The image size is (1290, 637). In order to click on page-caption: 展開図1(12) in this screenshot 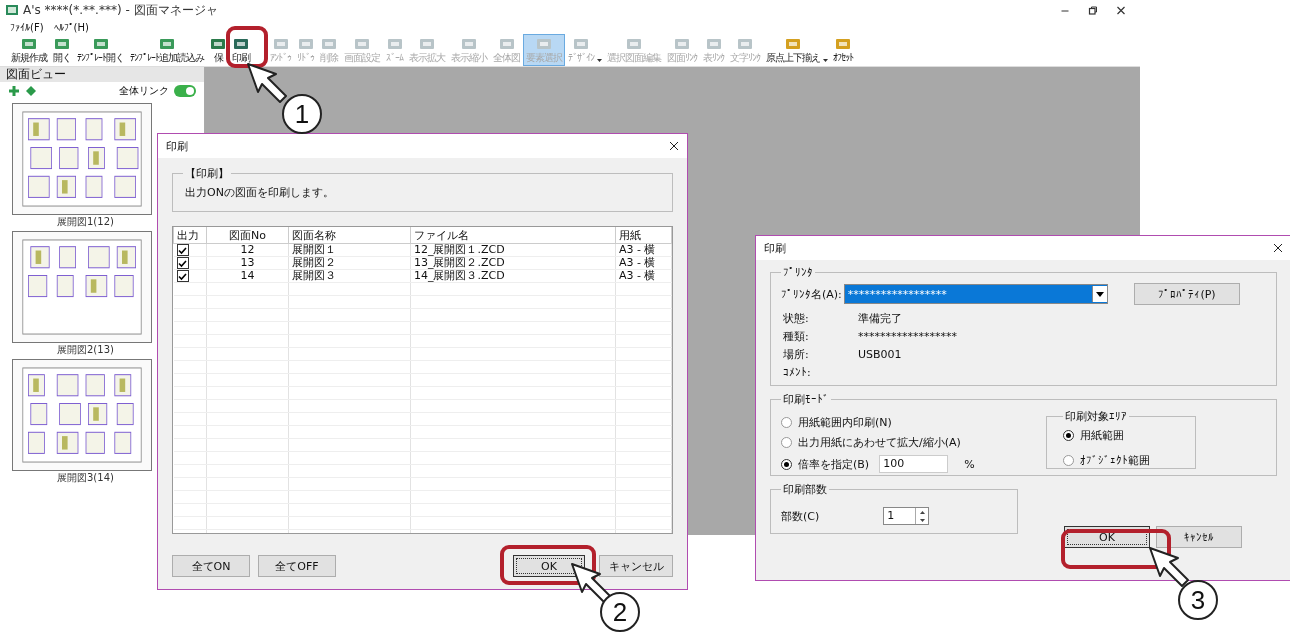, I will do `click(85, 221)`.